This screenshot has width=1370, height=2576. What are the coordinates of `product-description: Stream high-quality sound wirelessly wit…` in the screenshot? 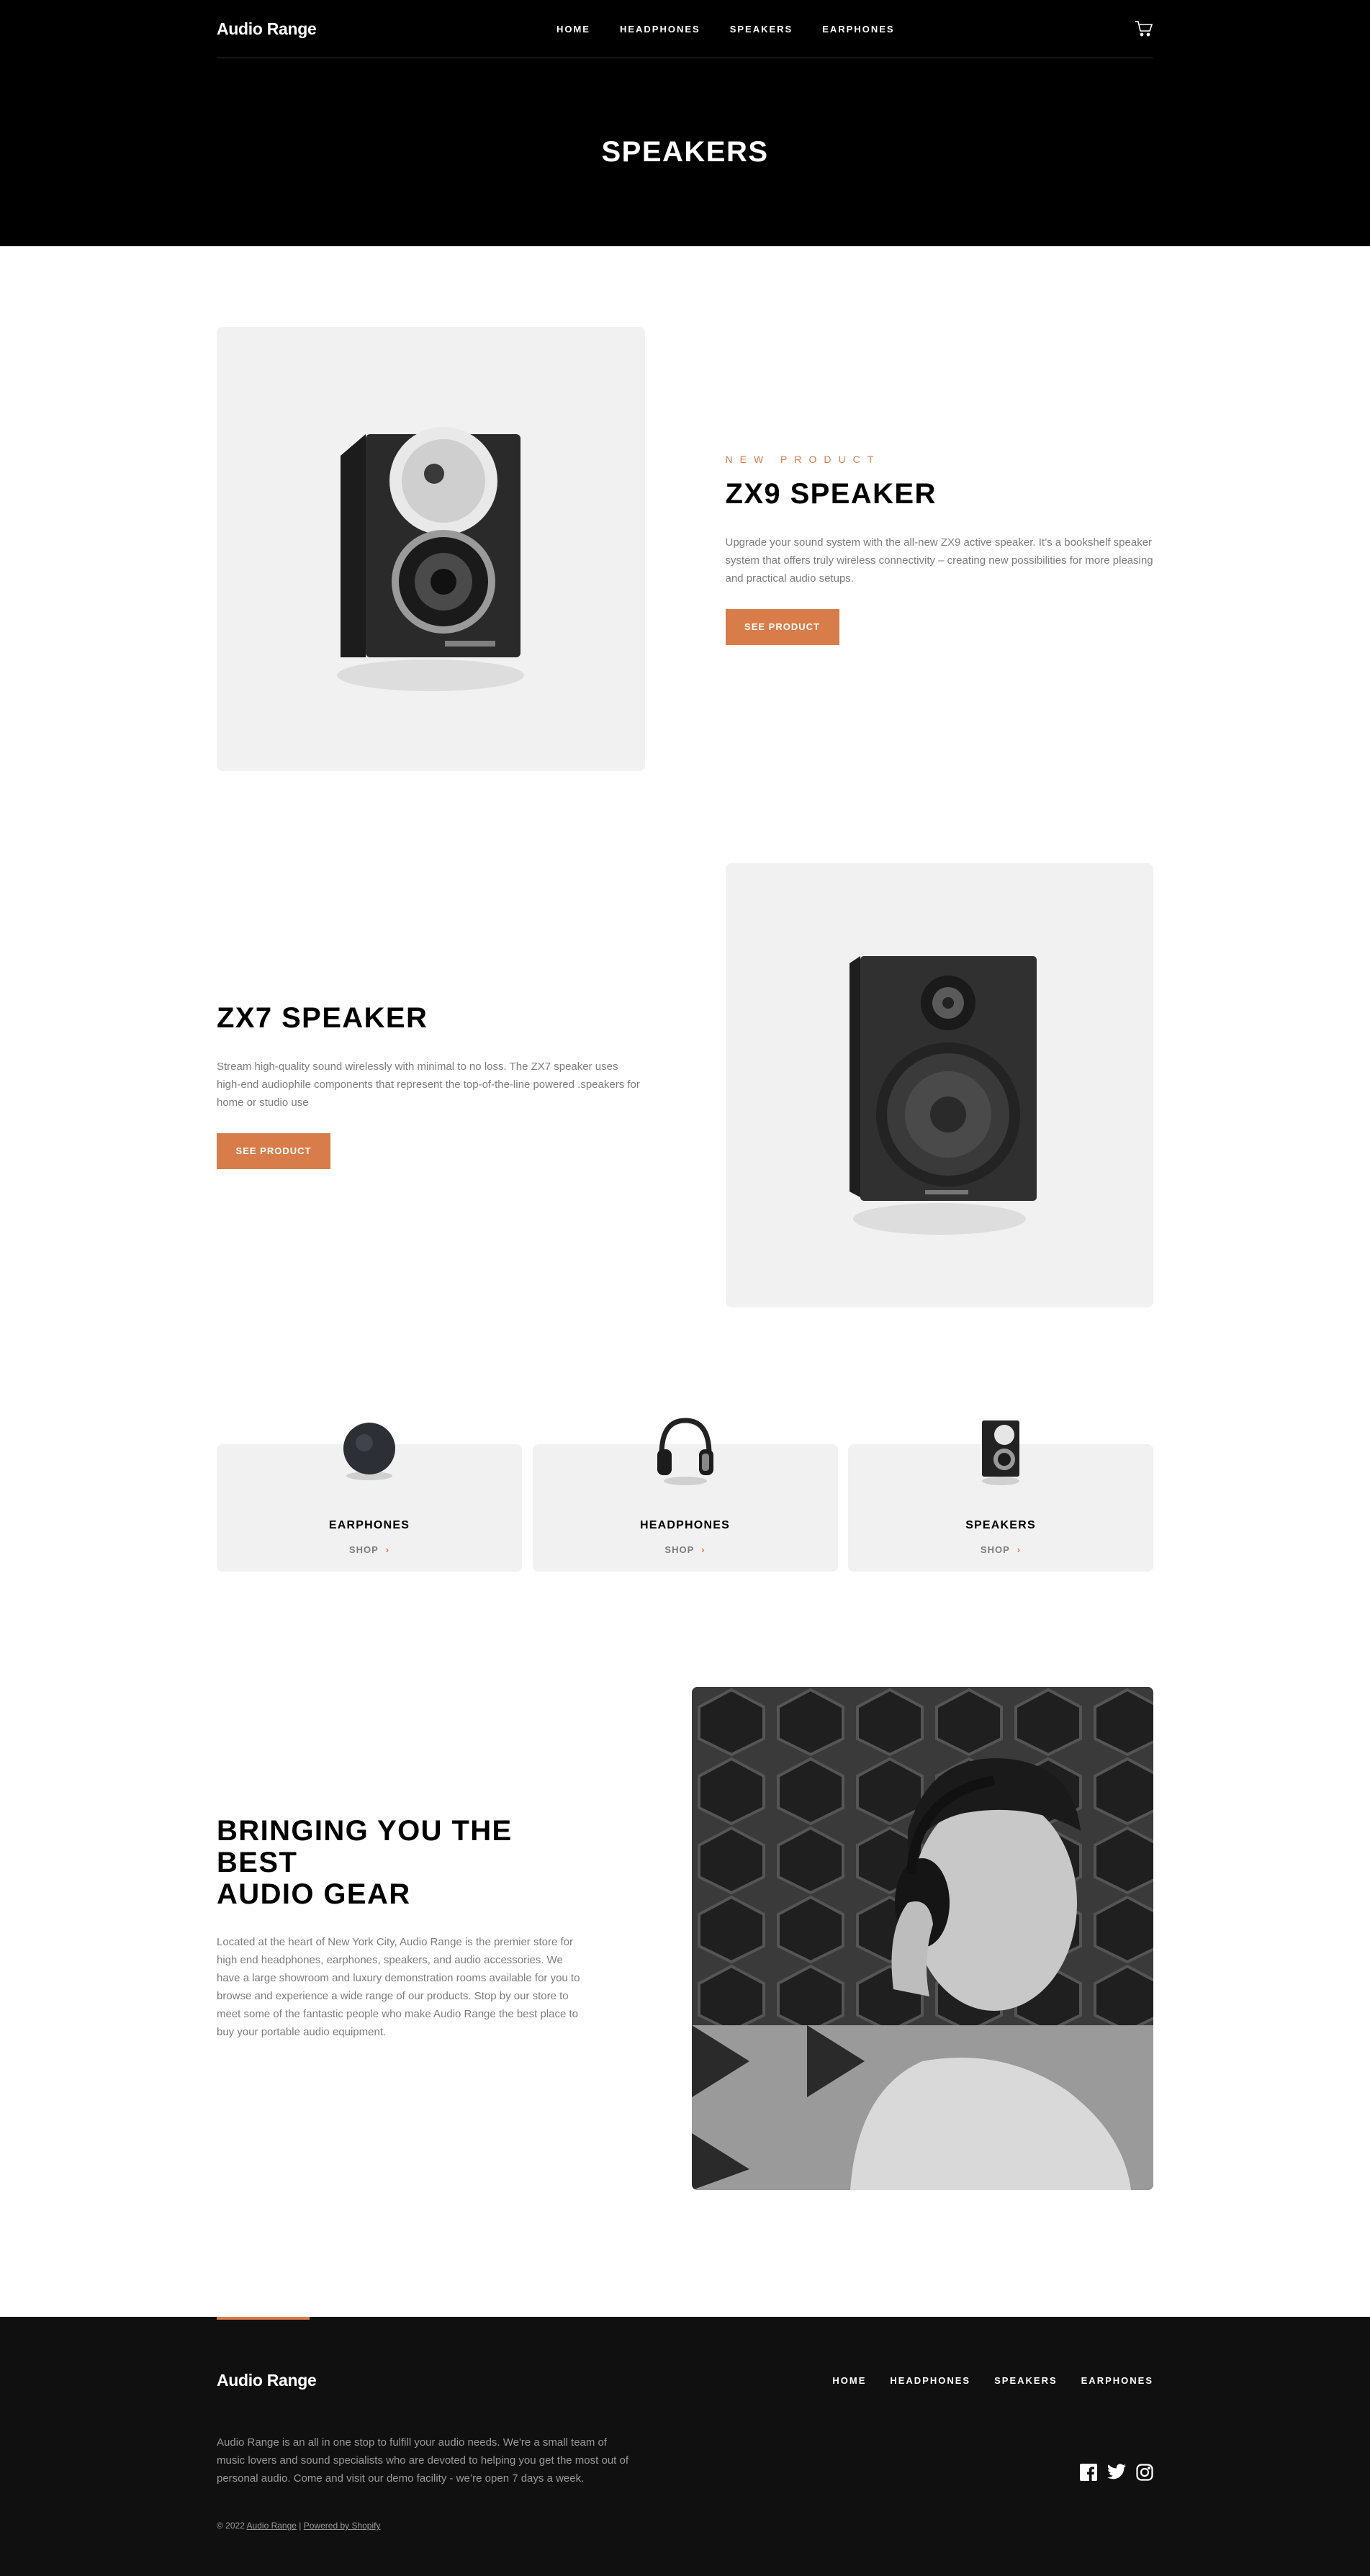 It's located at (429, 1084).